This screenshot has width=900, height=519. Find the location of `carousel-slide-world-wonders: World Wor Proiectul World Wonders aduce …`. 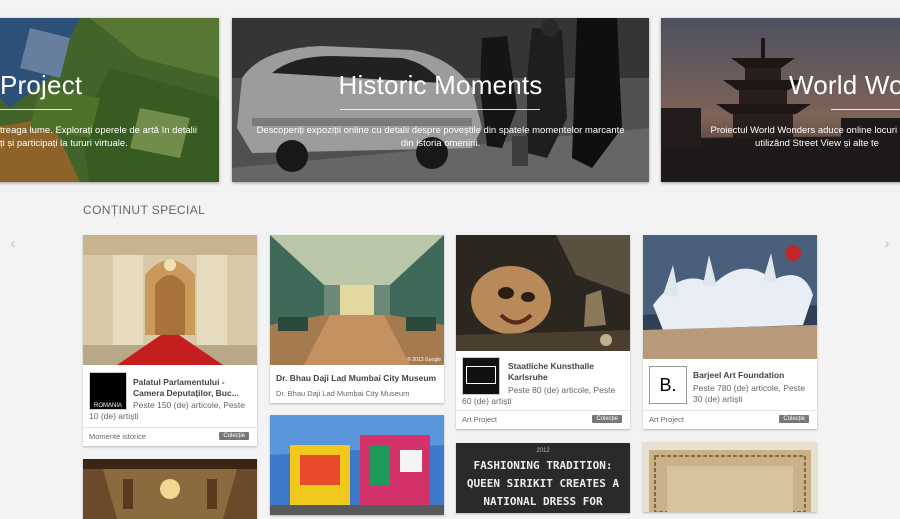

carousel-slide-world-wonders: World Wor Proiectul World Wonders aduce … is located at coordinates (780, 100).